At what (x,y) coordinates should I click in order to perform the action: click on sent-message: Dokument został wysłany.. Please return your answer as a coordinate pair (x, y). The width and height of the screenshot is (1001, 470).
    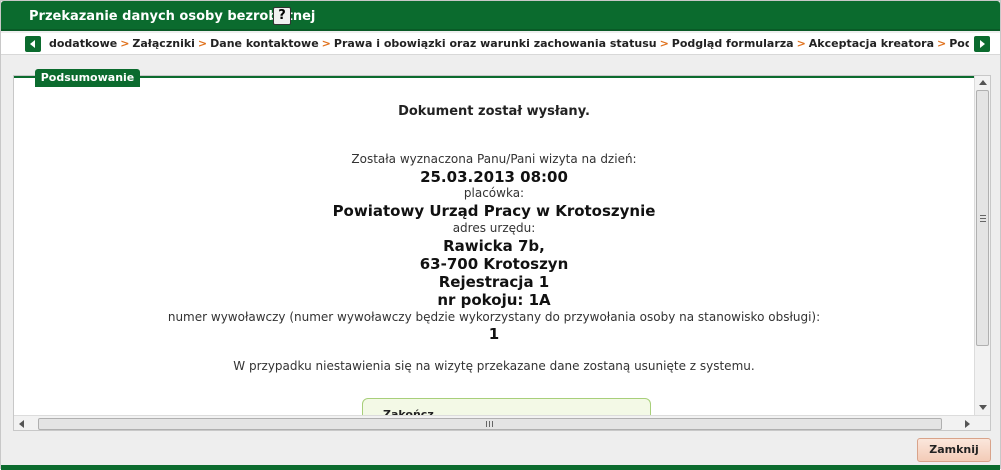
    Looking at the image, I should click on (494, 111).